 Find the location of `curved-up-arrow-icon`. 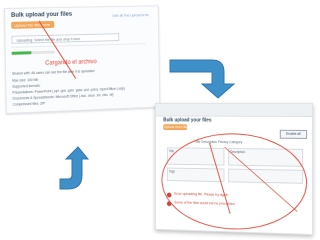

curved-up-arrow-icon is located at coordinates (74, 168).